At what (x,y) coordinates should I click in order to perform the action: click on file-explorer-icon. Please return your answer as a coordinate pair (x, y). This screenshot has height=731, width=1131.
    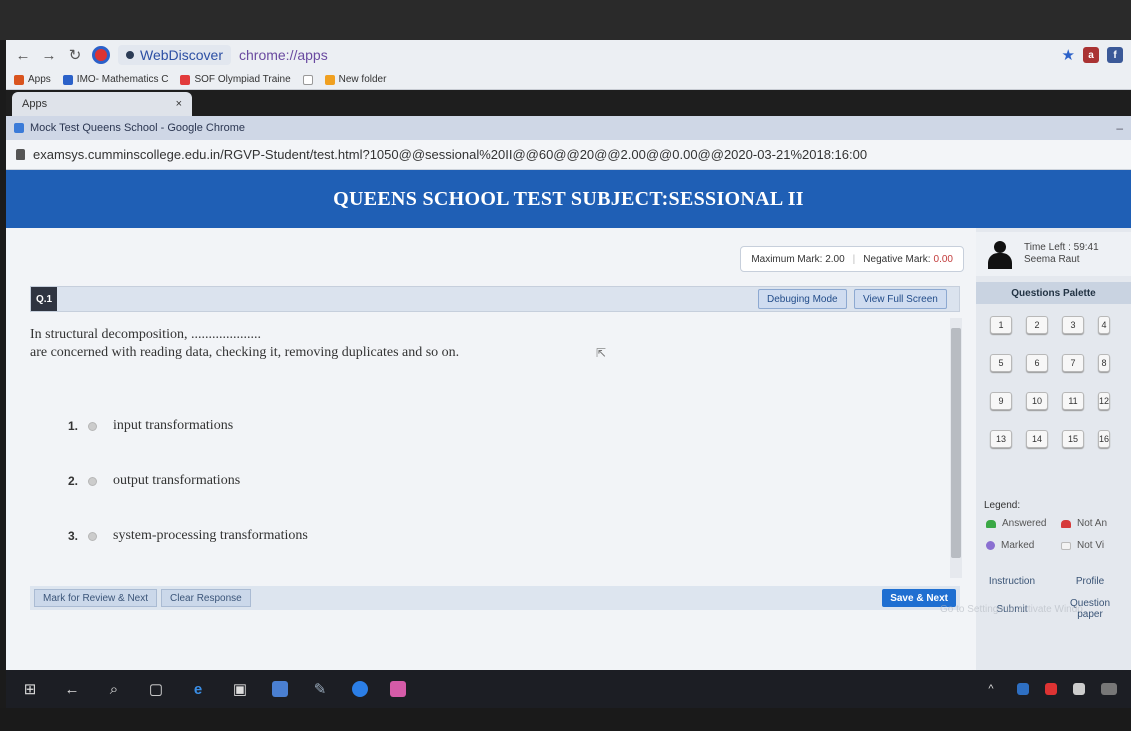
    Looking at the image, I should click on (280, 689).